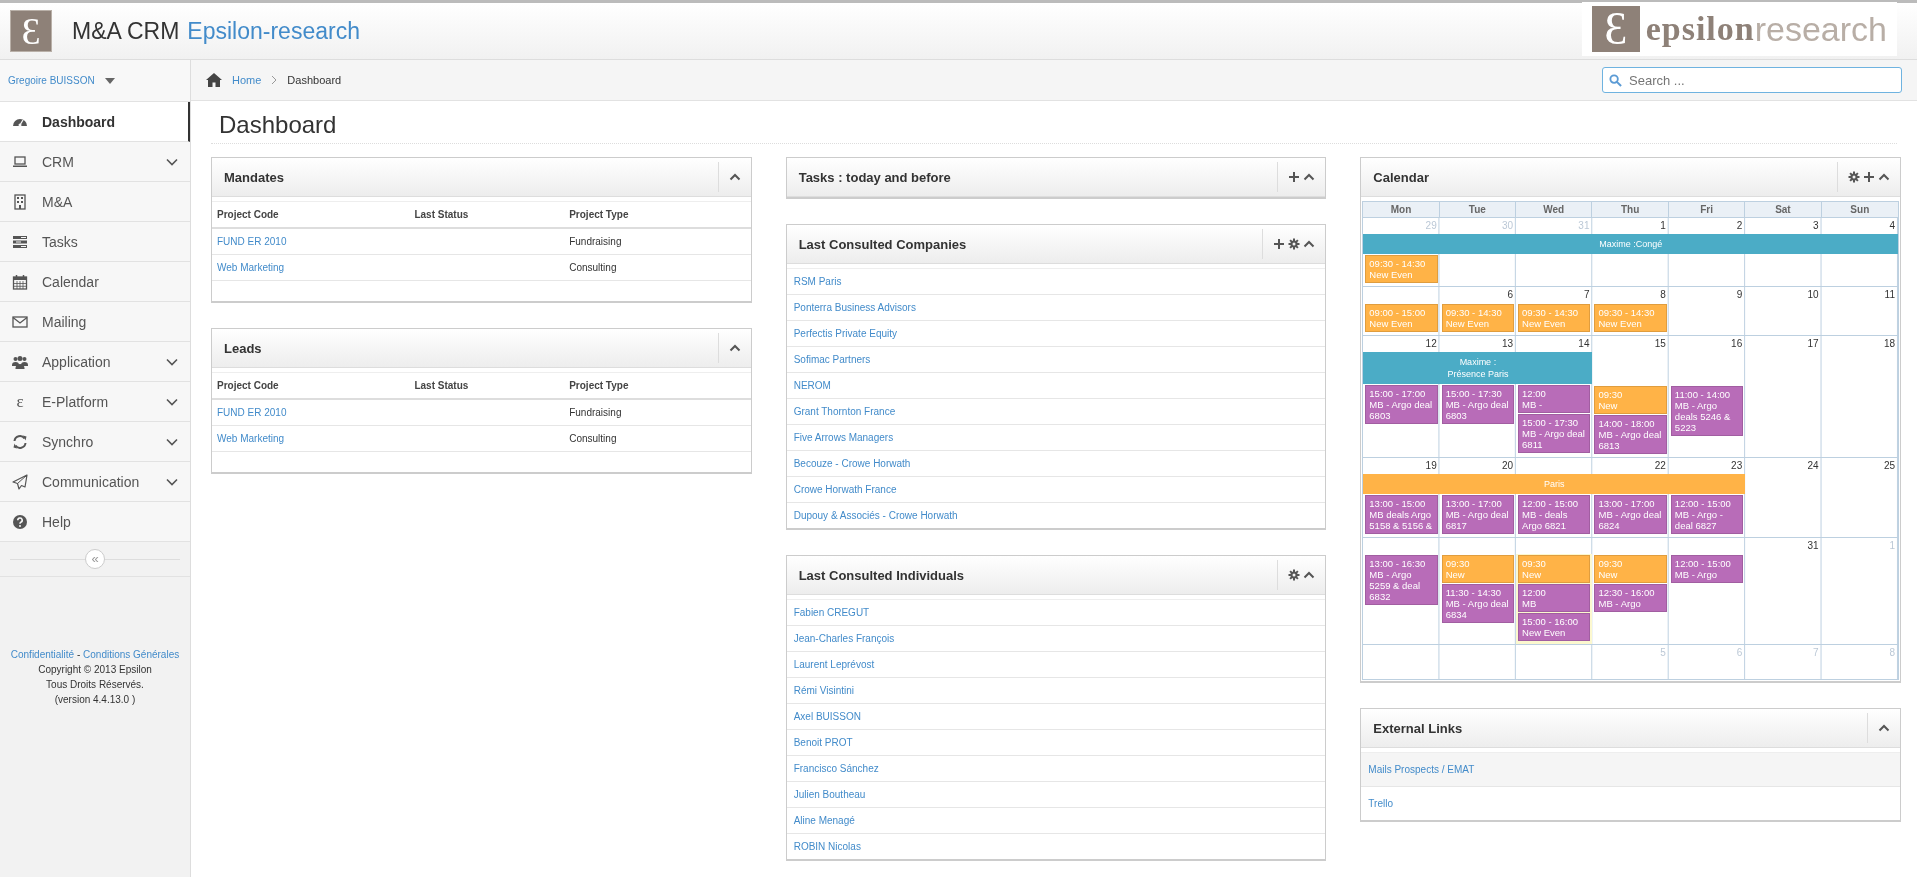 The width and height of the screenshot is (1917, 877). What do you see at coordinates (1627, 312) in the screenshot?
I see `event-time: 09:30 - 14:30` at bounding box center [1627, 312].